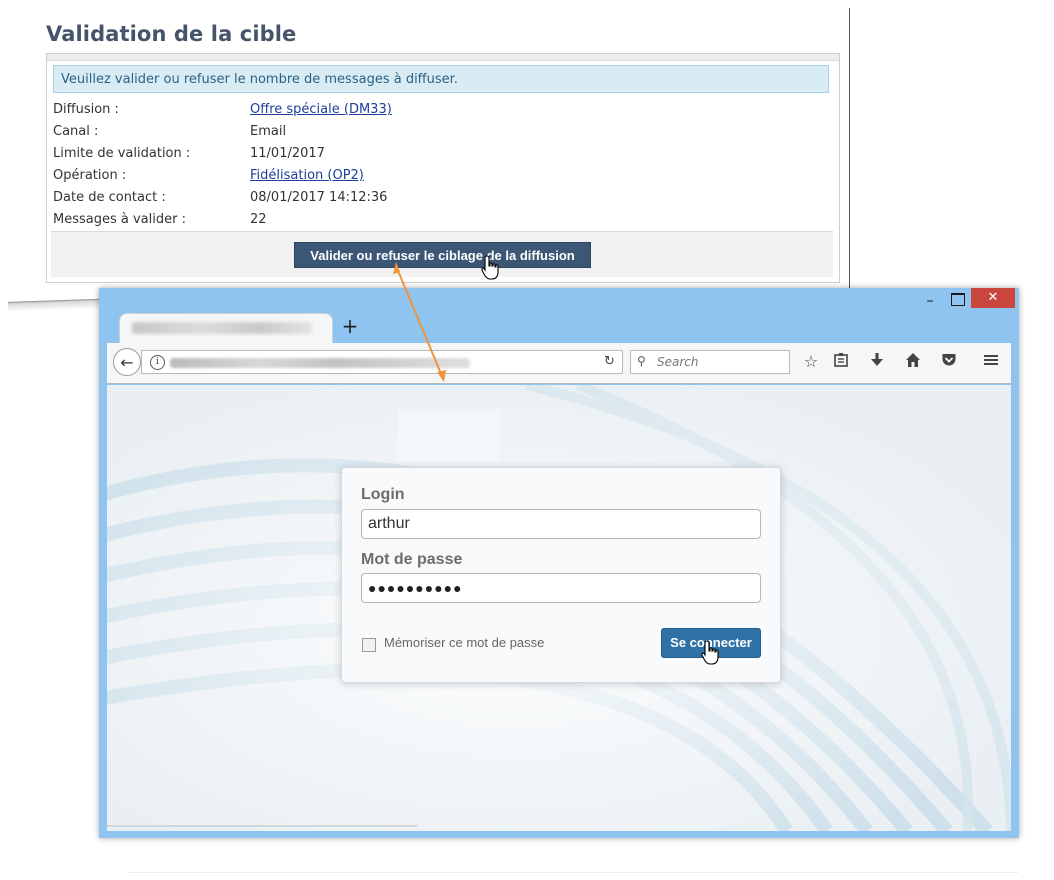 This screenshot has height=880, width=1054. I want to click on browser-toolbar: ← i ↻ ⚲ Search ☆, so click(559, 363).